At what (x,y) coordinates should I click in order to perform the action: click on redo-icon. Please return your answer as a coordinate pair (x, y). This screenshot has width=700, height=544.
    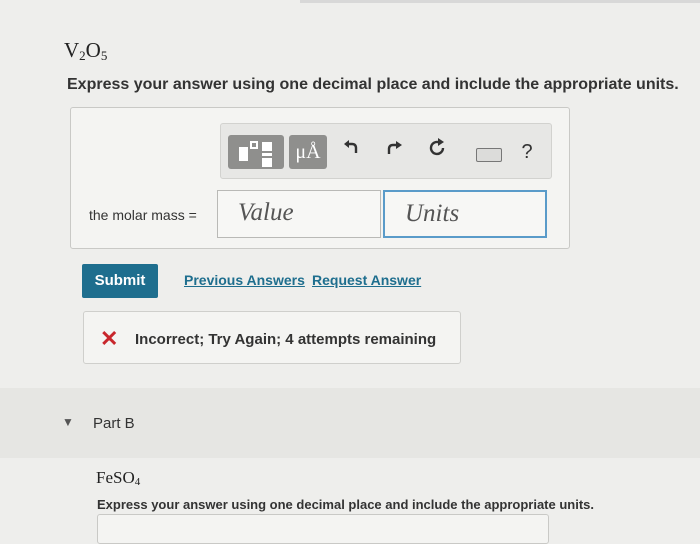
    Looking at the image, I should click on (395, 152).